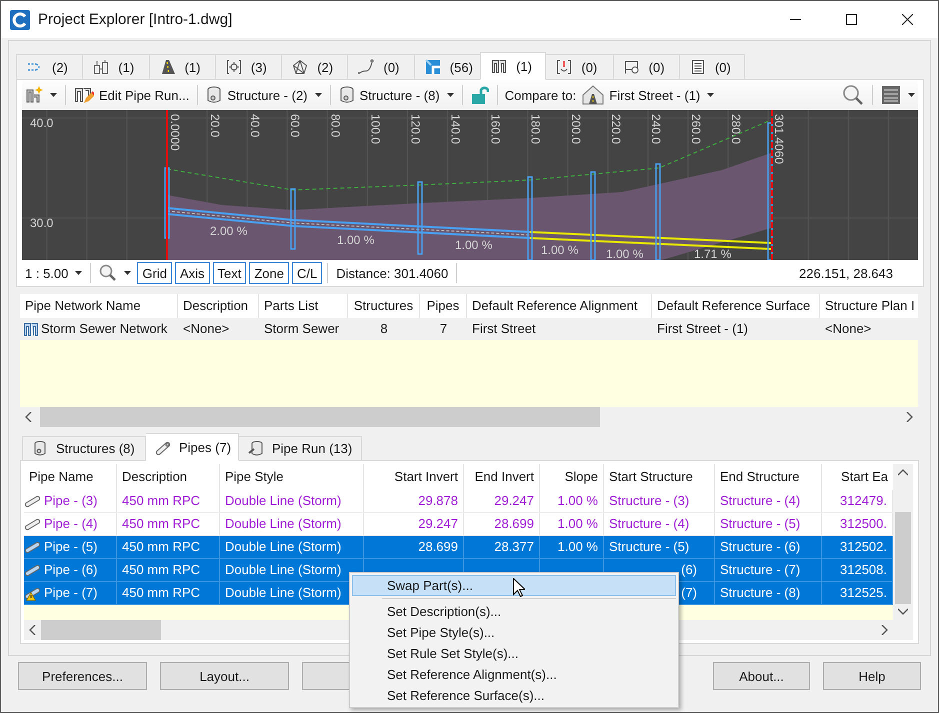  What do you see at coordinates (768, 593) in the screenshot?
I see `table-cell: Structure - (8)` at bounding box center [768, 593].